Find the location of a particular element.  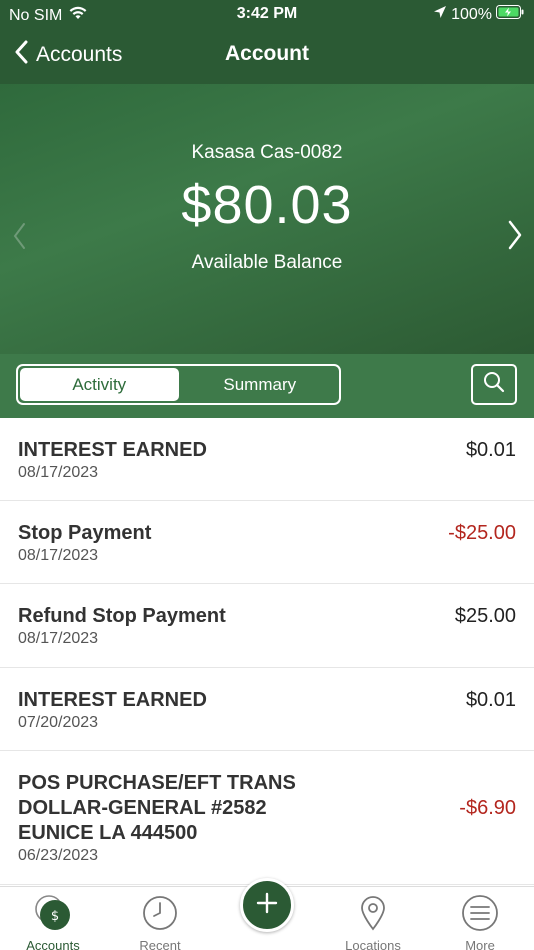

next-account-button is located at coordinates (515, 237).